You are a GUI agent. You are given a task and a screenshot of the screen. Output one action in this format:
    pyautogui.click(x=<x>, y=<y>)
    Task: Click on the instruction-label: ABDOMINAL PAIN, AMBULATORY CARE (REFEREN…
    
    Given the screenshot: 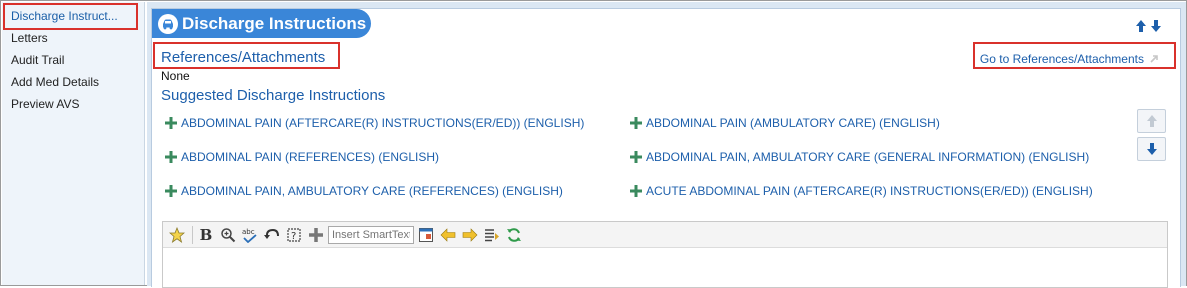 What is the action you would take?
    pyautogui.click(x=372, y=191)
    